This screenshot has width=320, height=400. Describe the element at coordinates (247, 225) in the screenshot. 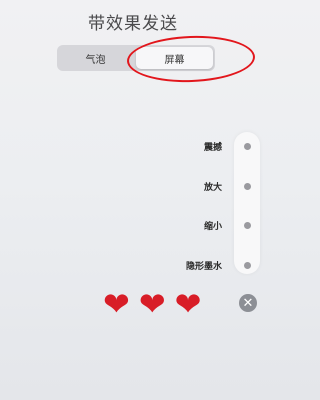

I see `effect-dot-gentle` at that location.